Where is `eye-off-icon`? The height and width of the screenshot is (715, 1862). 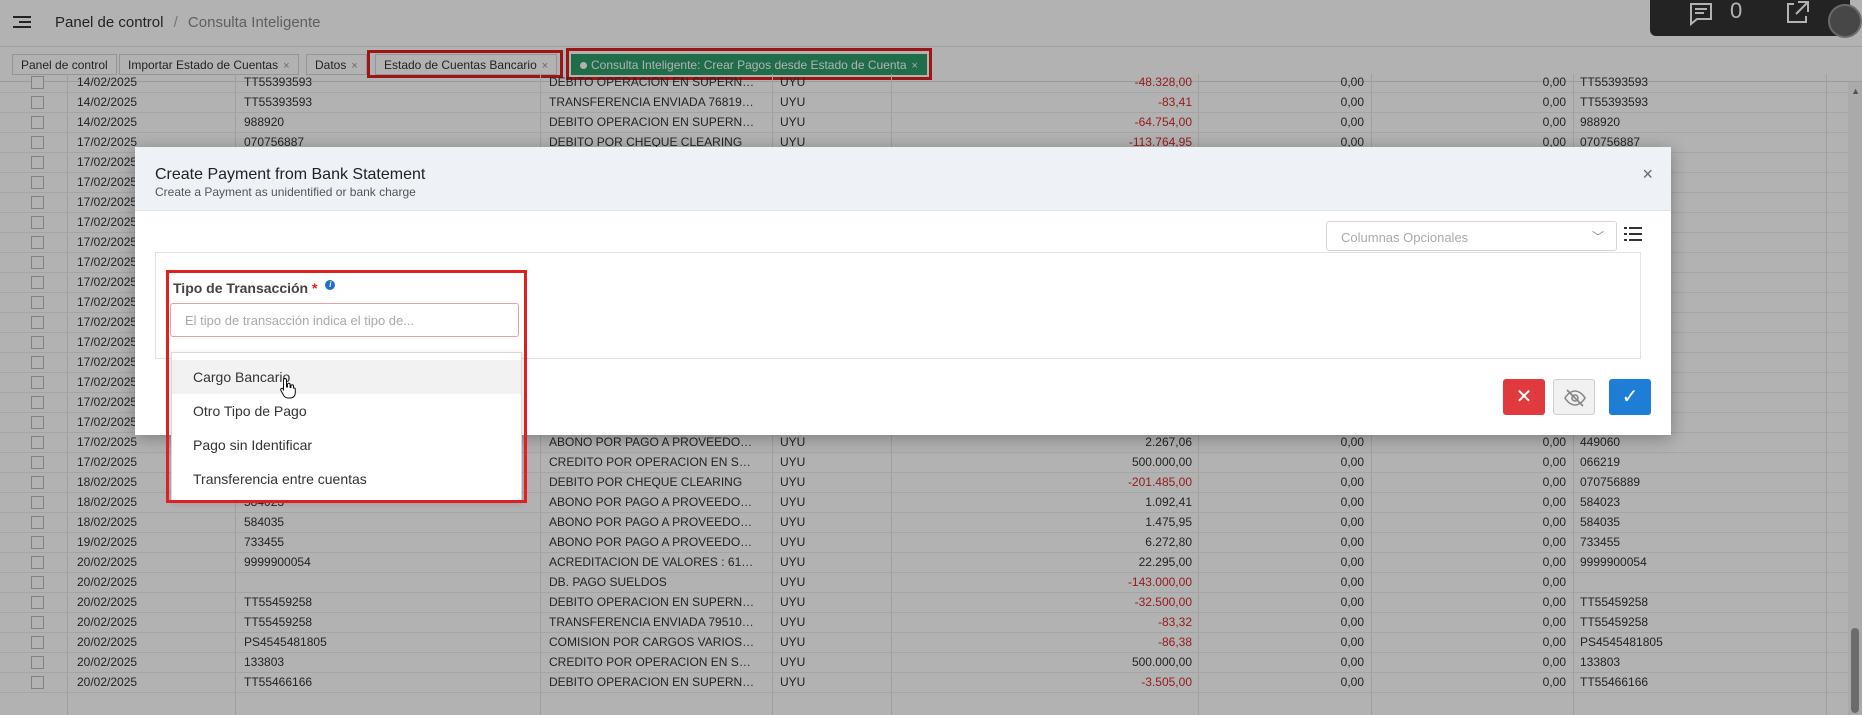 eye-off-icon is located at coordinates (1575, 398).